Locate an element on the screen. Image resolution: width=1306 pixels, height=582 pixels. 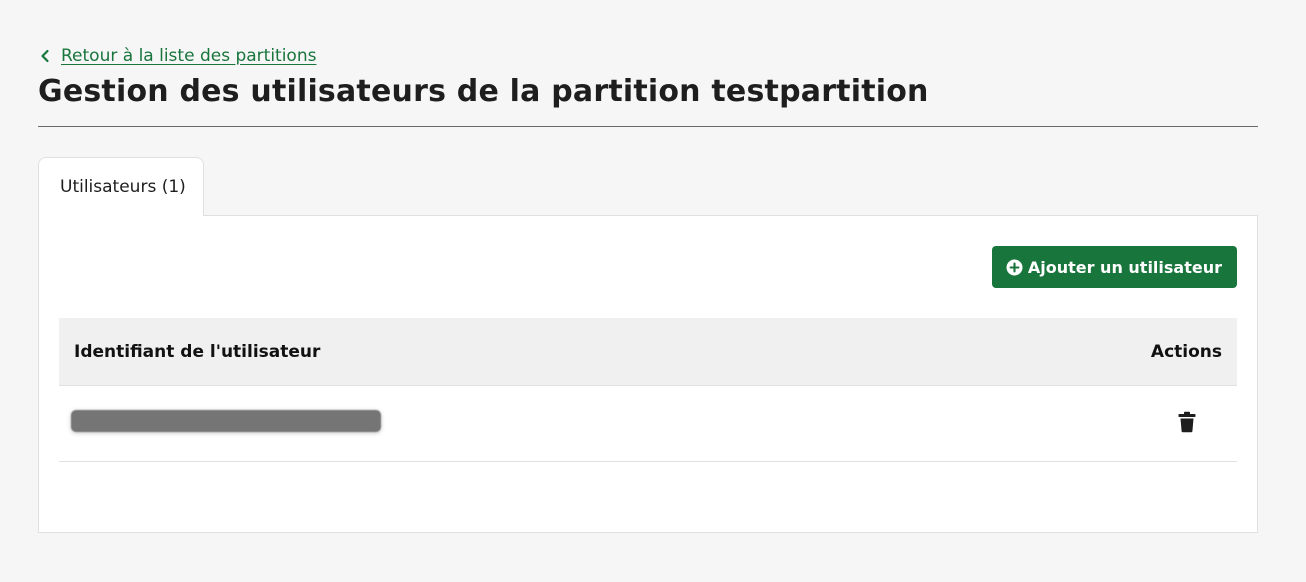
column-header-actions: Actions is located at coordinates (1100, 352).